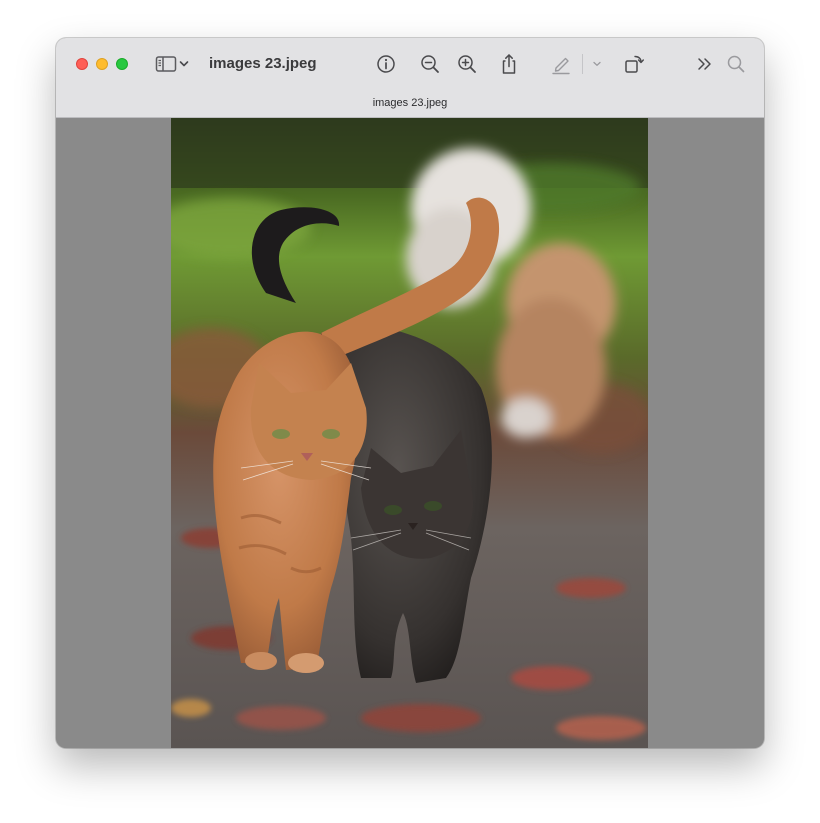 The width and height of the screenshot is (820, 823). Describe the element at coordinates (122, 64) in the screenshot. I see `maximize-button` at that location.